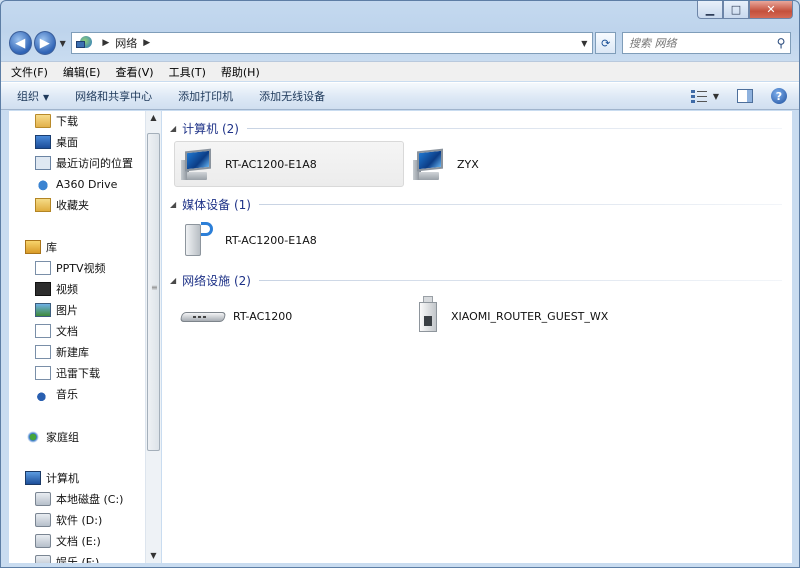 The image size is (800, 568). What do you see at coordinates (113, 96) in the screenshot?
I see `network-sharing-center-button: 网络和共享中心` at bounding box center [113, 96].